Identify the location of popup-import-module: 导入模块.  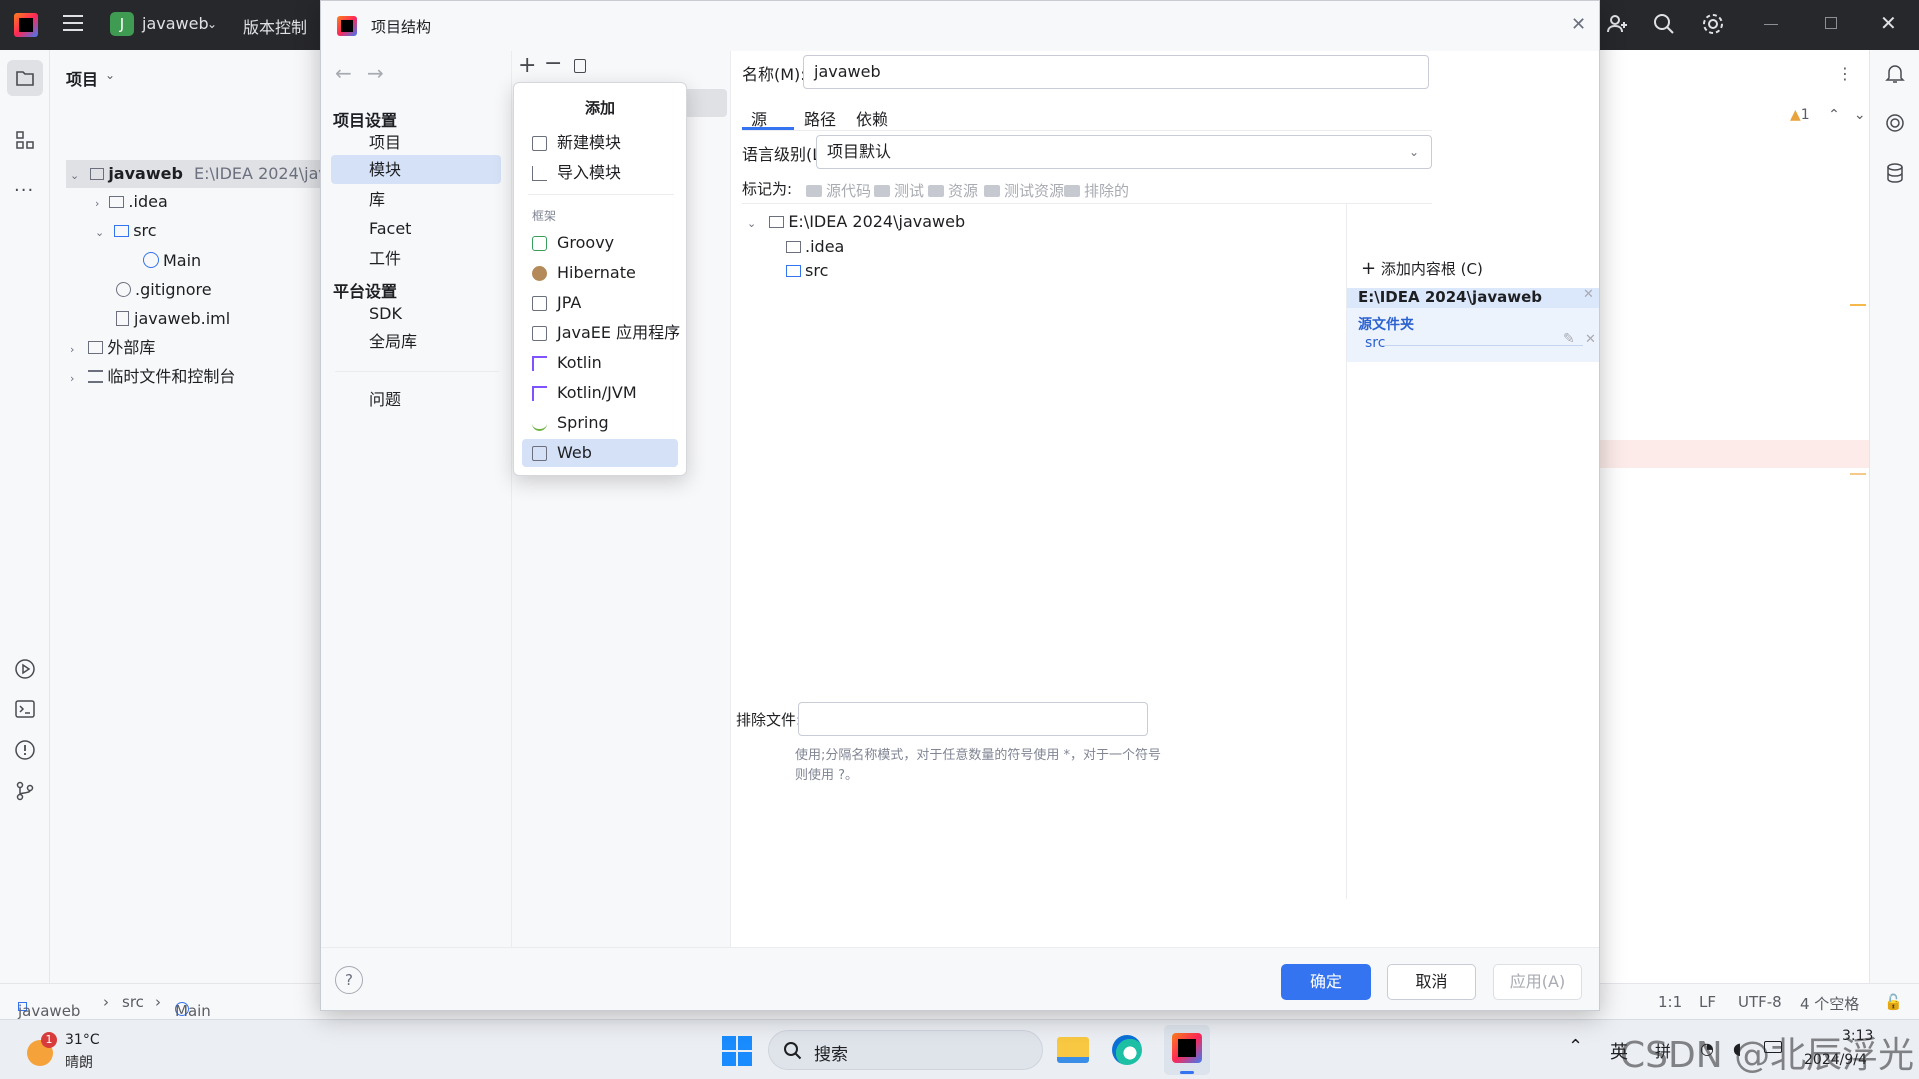
(600, 173).